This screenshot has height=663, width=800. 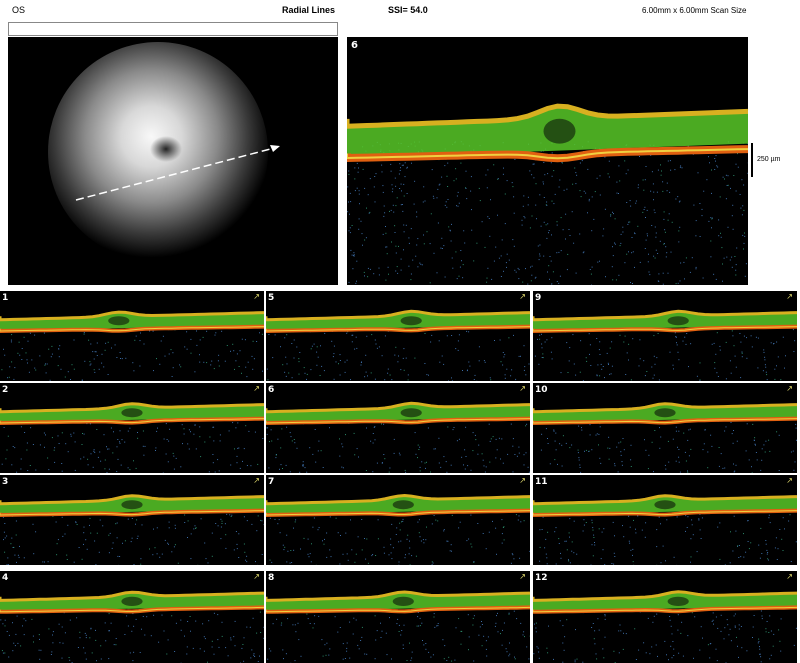 I want to click on thumbnail-scan-number: 8, so click(x=271, y=578).